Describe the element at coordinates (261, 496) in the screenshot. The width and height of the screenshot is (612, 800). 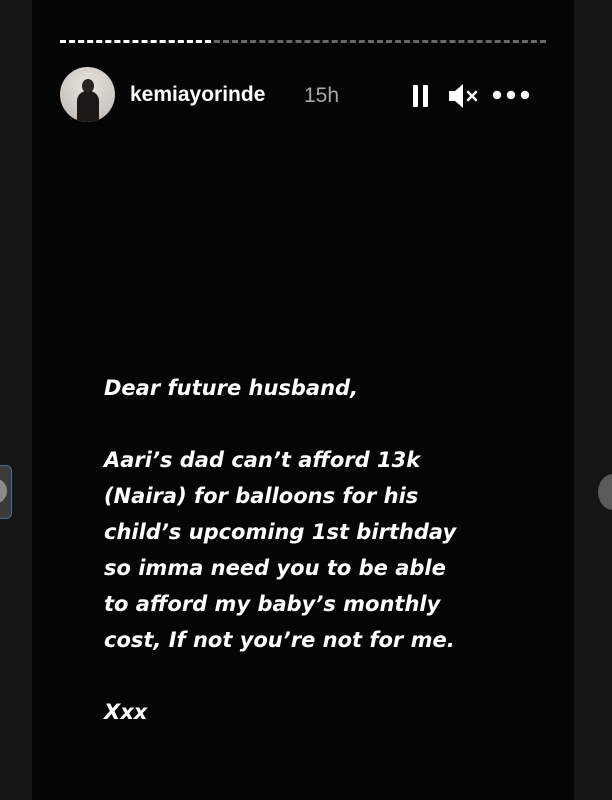
I see `caption-line: (Naira) for balloons for his` at that location.